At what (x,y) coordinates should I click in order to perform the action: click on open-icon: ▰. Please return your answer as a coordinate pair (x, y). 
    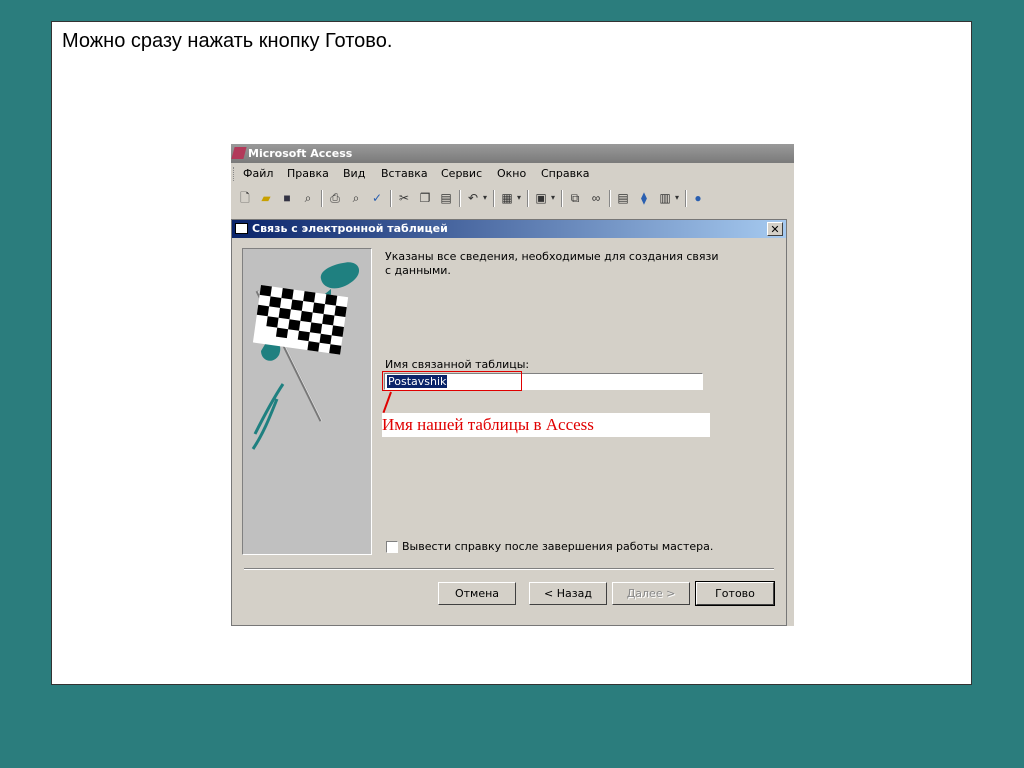
    Looking at the image, I should click on (266, 198).